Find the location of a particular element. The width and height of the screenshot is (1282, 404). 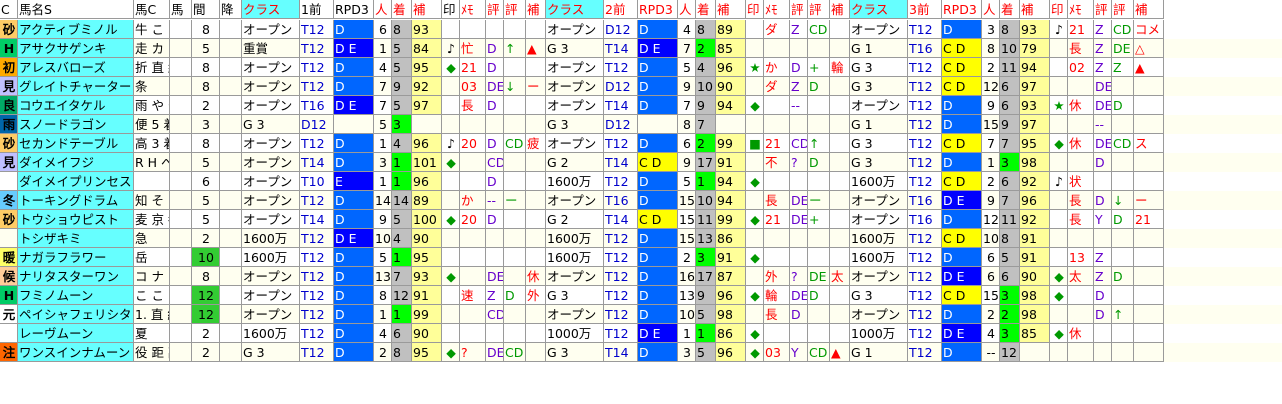

header-cell: クラス is located at coordinates (271, 9).